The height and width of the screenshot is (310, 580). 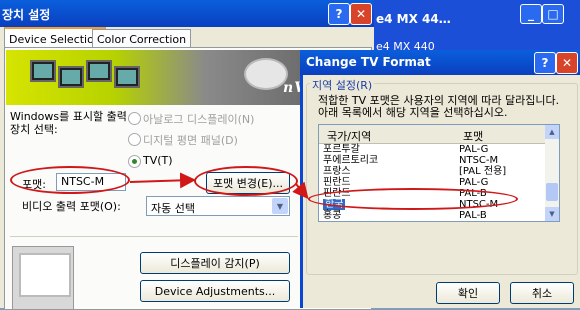 What do you see at coordinates (218, 206) in the screenshot?
I see `video-output-select: 자동 선택 ▼` at bounding box center [218, 206].